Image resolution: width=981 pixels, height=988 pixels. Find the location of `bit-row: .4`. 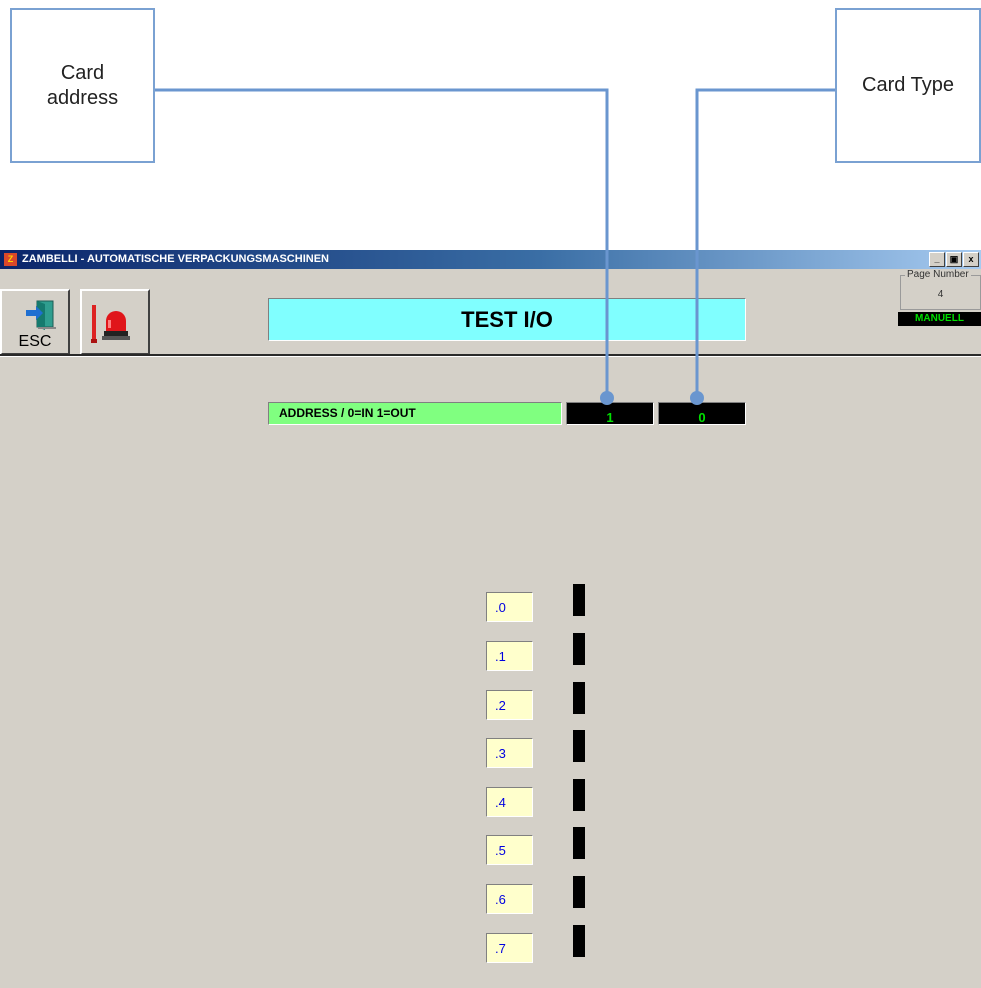

bit-row: .4 is located at coordinates (541, 798).